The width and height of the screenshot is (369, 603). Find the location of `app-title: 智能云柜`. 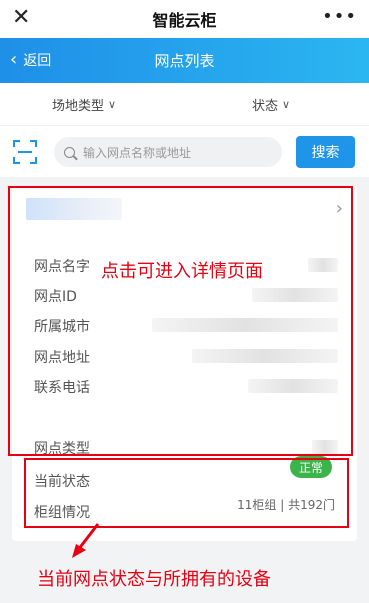

app-title: 智能云柜 is located at coordinates (184, 20).